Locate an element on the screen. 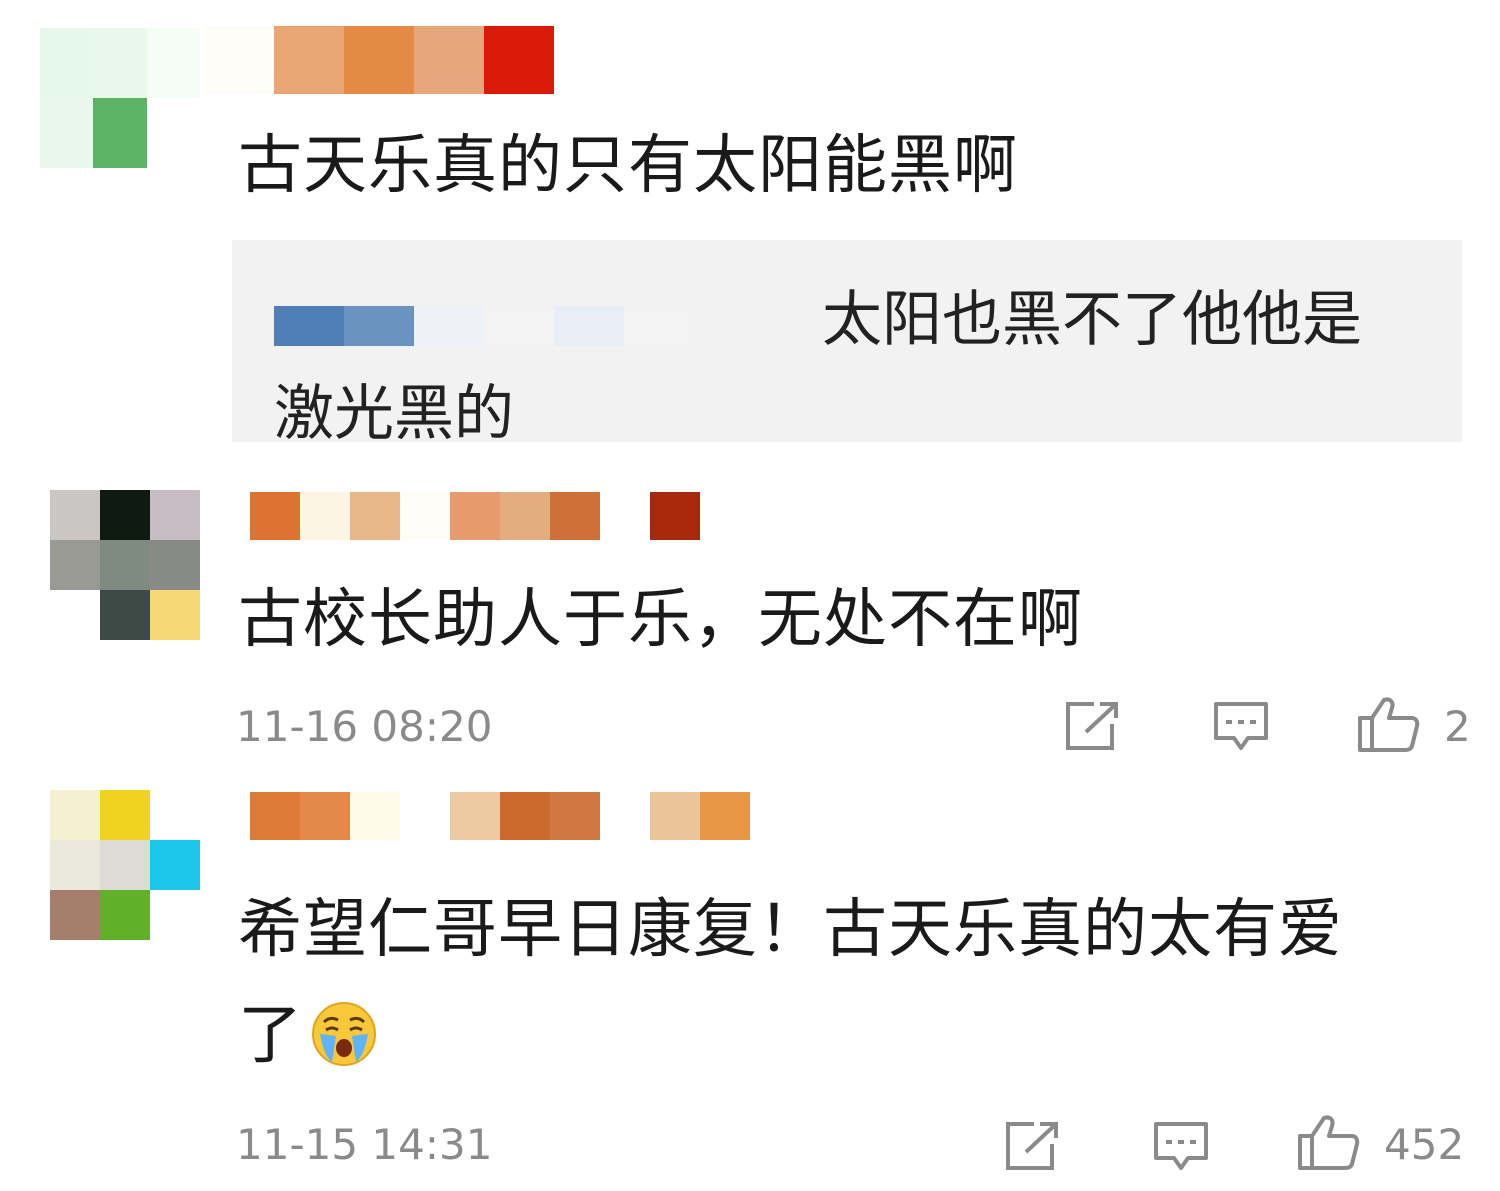  reply-text-line1: 太阳也黑不了他他是 is located at coordinates (1092, 320).